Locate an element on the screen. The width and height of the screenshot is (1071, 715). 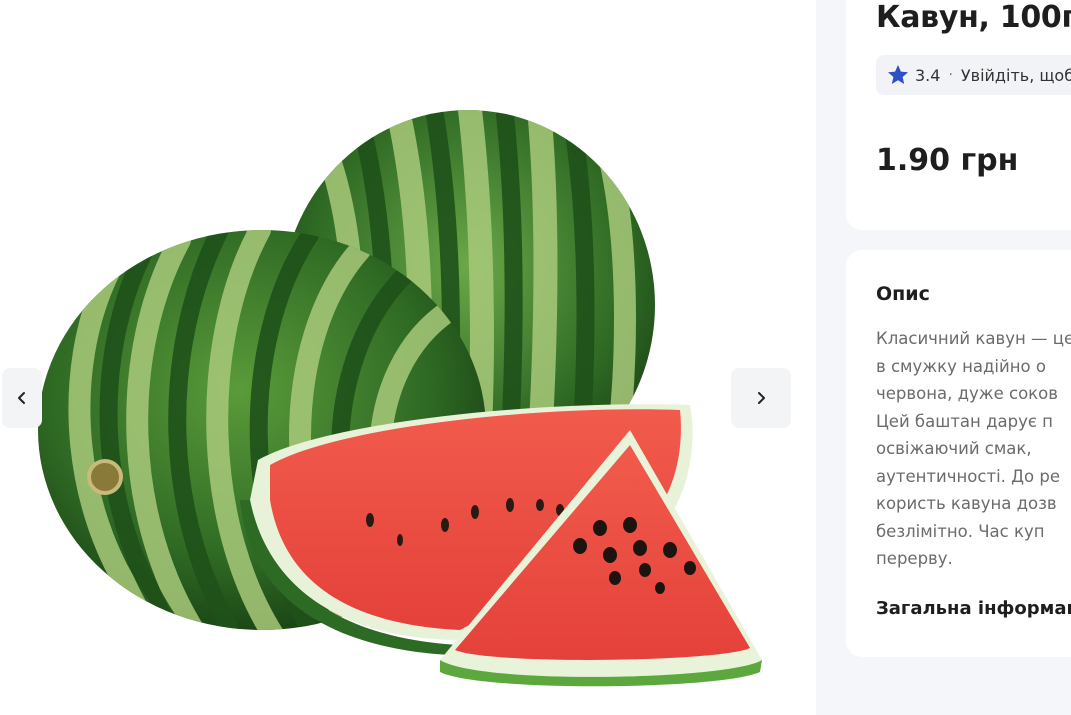
signin-prompt: Увійдіть, щоб is located at coordinates (1016, 75).